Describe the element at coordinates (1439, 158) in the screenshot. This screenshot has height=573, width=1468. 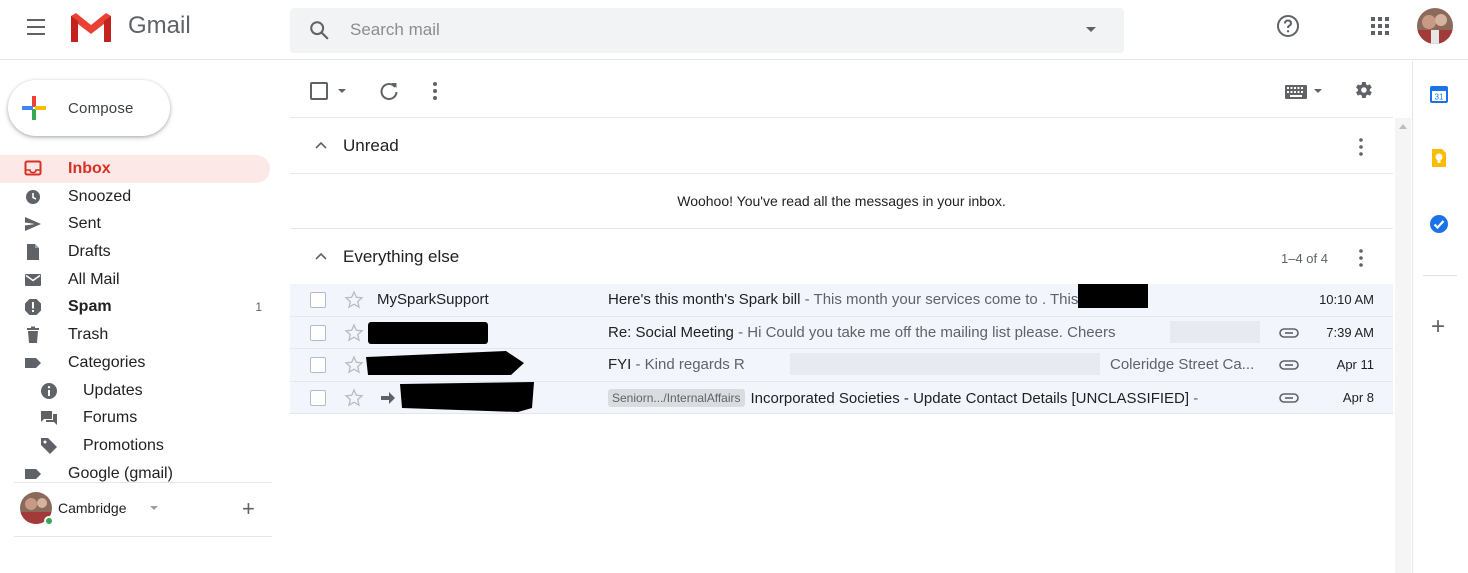
I see `keep-icon` at that location.